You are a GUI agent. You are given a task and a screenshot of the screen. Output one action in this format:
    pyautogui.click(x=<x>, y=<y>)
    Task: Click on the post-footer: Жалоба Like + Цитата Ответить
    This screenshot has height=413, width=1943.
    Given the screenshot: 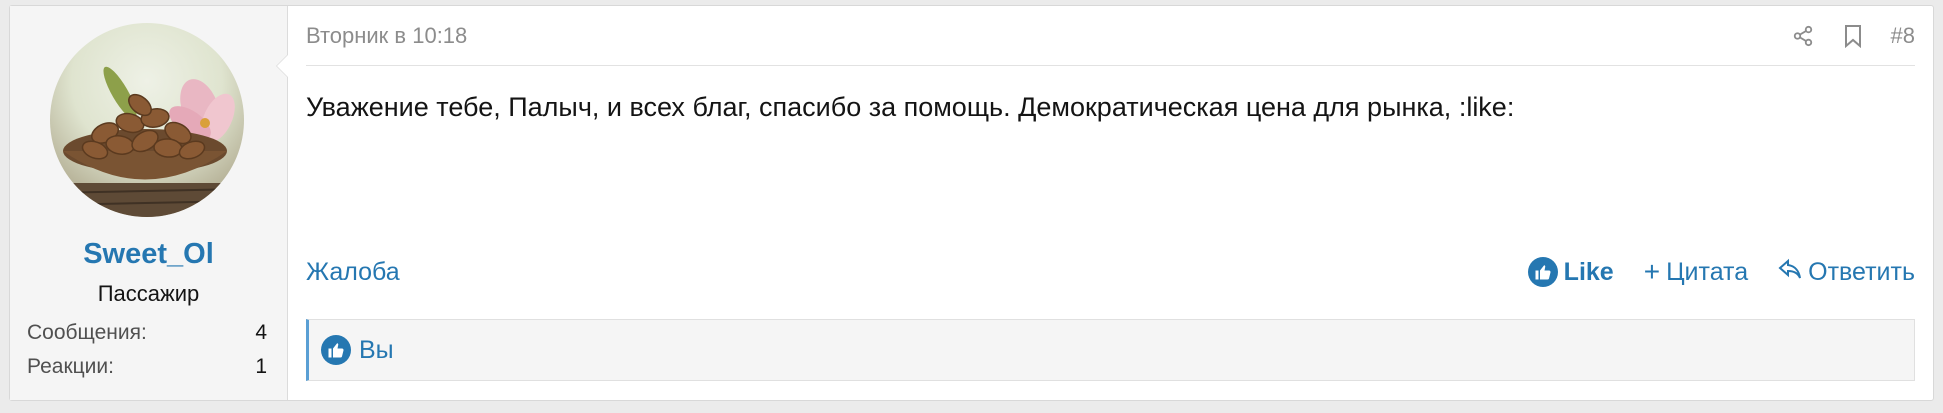 What is the action you would take?
    pyautogui.click(x=1110, y=272)
    